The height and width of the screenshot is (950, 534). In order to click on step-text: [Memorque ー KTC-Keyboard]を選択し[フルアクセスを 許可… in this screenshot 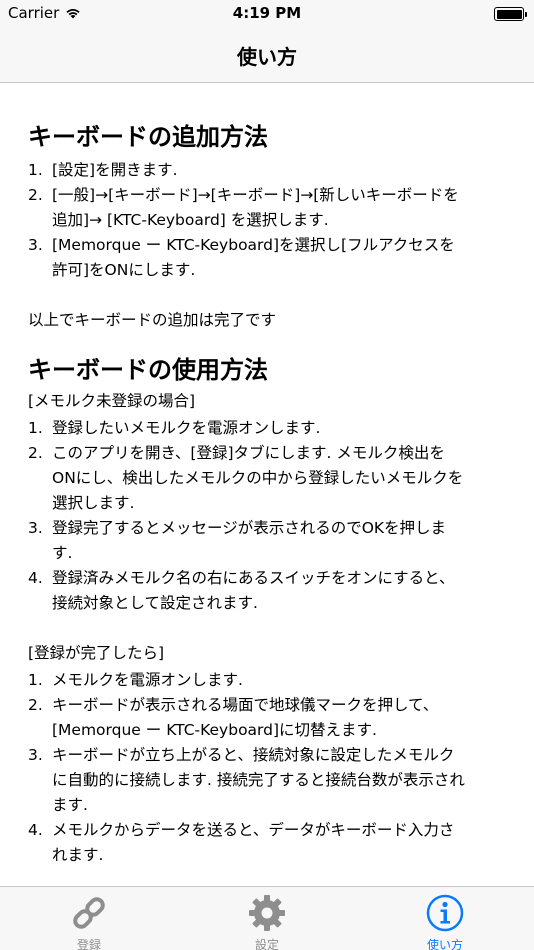, I will do `click(253, 257)`.